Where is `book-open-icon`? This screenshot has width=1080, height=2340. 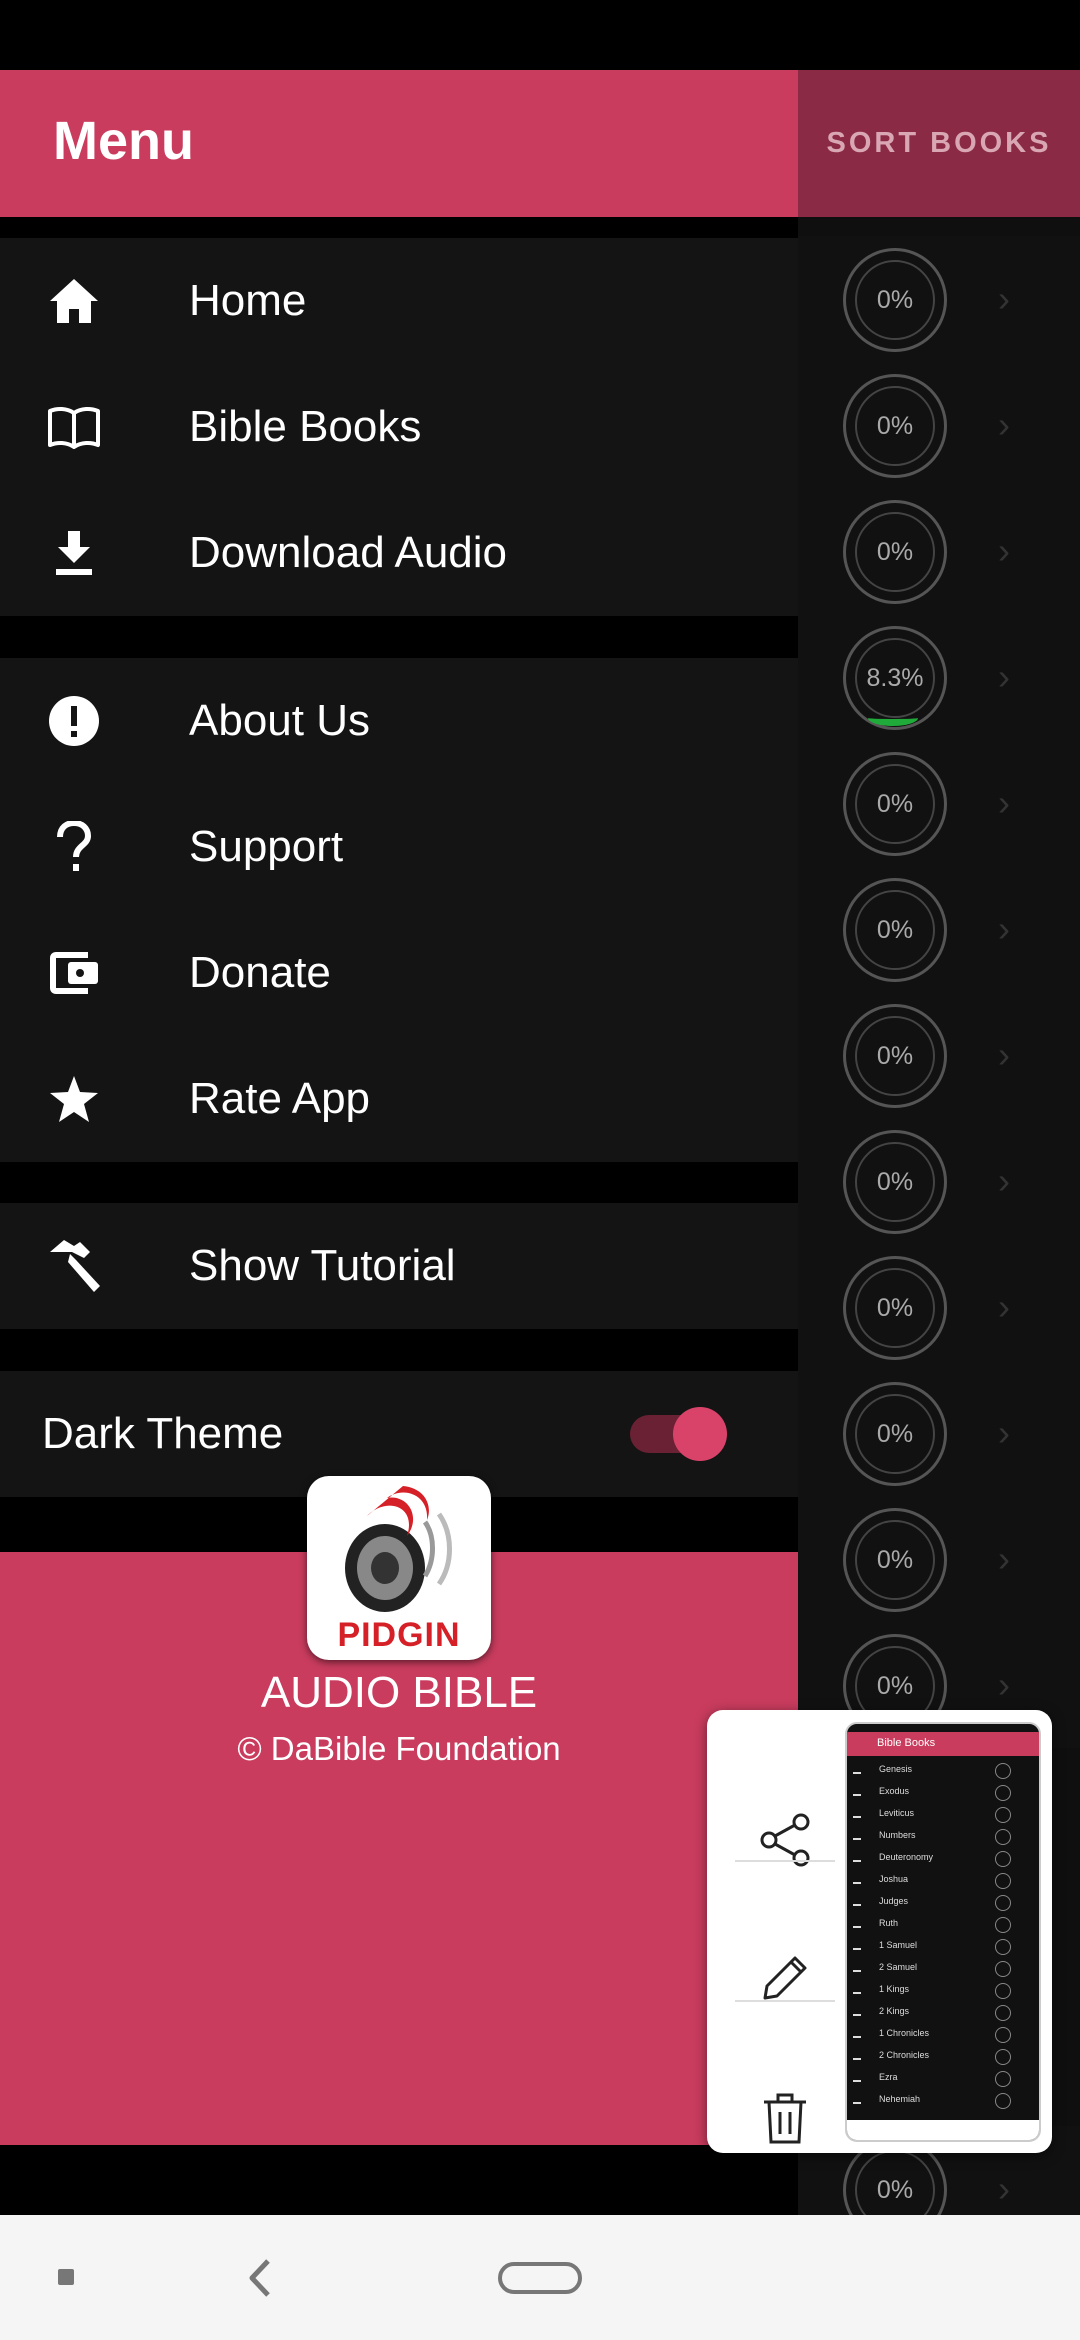 book-open-icon is located at coordinates (74, 427).